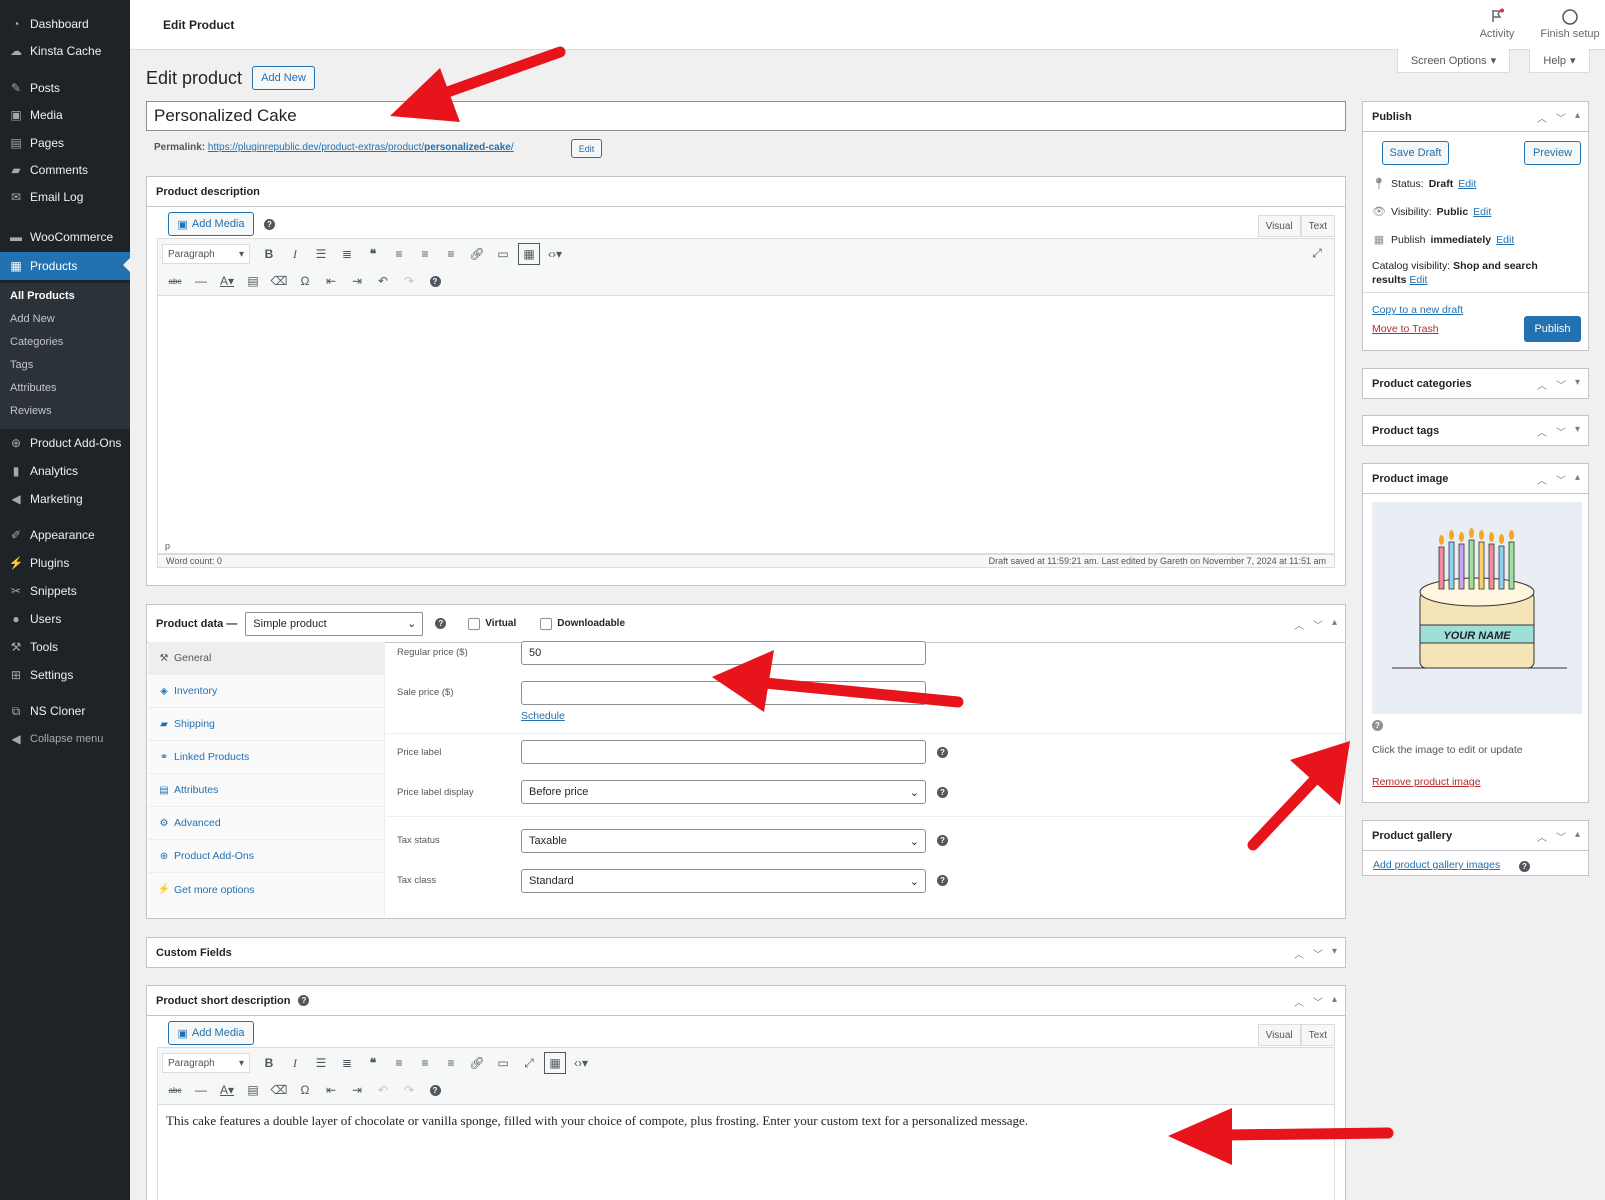 This screenshot has width=1605, height=1200. What do you see at coordinates (266, 658) in the screenshot?
I see `tab-general: ⚒ General` at bounding box center [266, 658].